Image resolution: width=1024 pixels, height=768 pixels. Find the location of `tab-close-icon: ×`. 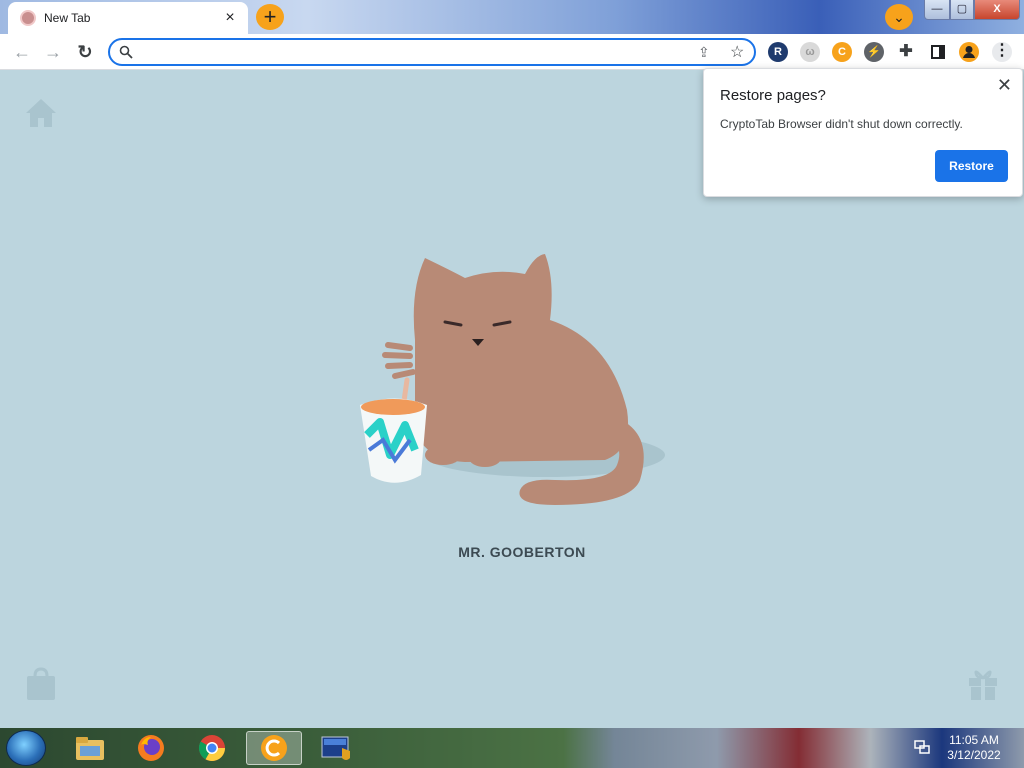

tab-close-icon: × is located at coordinates (230, 18).